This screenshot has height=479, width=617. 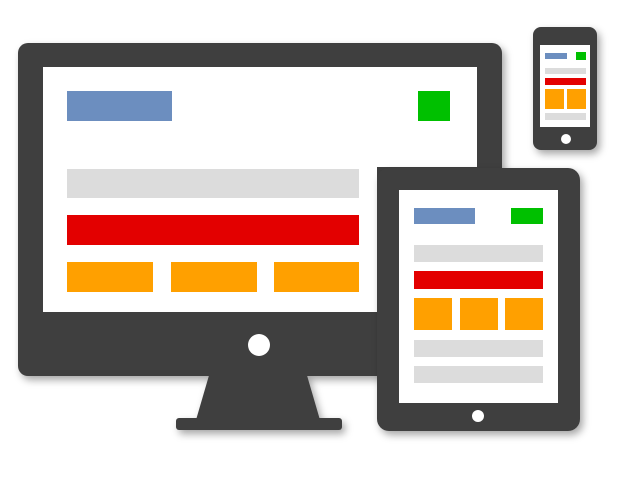 I want to click on phone-home-button, so click(x=566, y=139).